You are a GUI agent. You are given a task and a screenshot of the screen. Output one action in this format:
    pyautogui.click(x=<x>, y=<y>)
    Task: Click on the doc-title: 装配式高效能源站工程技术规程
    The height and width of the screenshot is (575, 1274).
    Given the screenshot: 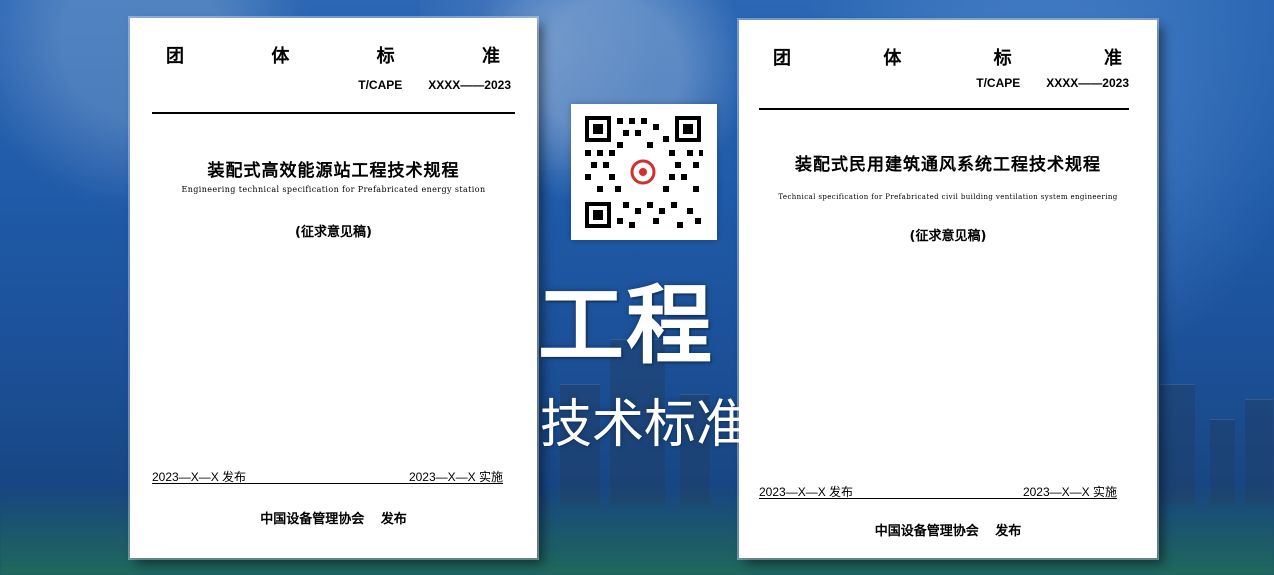 What is the action you would take?
    pyautogui.click(x=333, y=171)
    